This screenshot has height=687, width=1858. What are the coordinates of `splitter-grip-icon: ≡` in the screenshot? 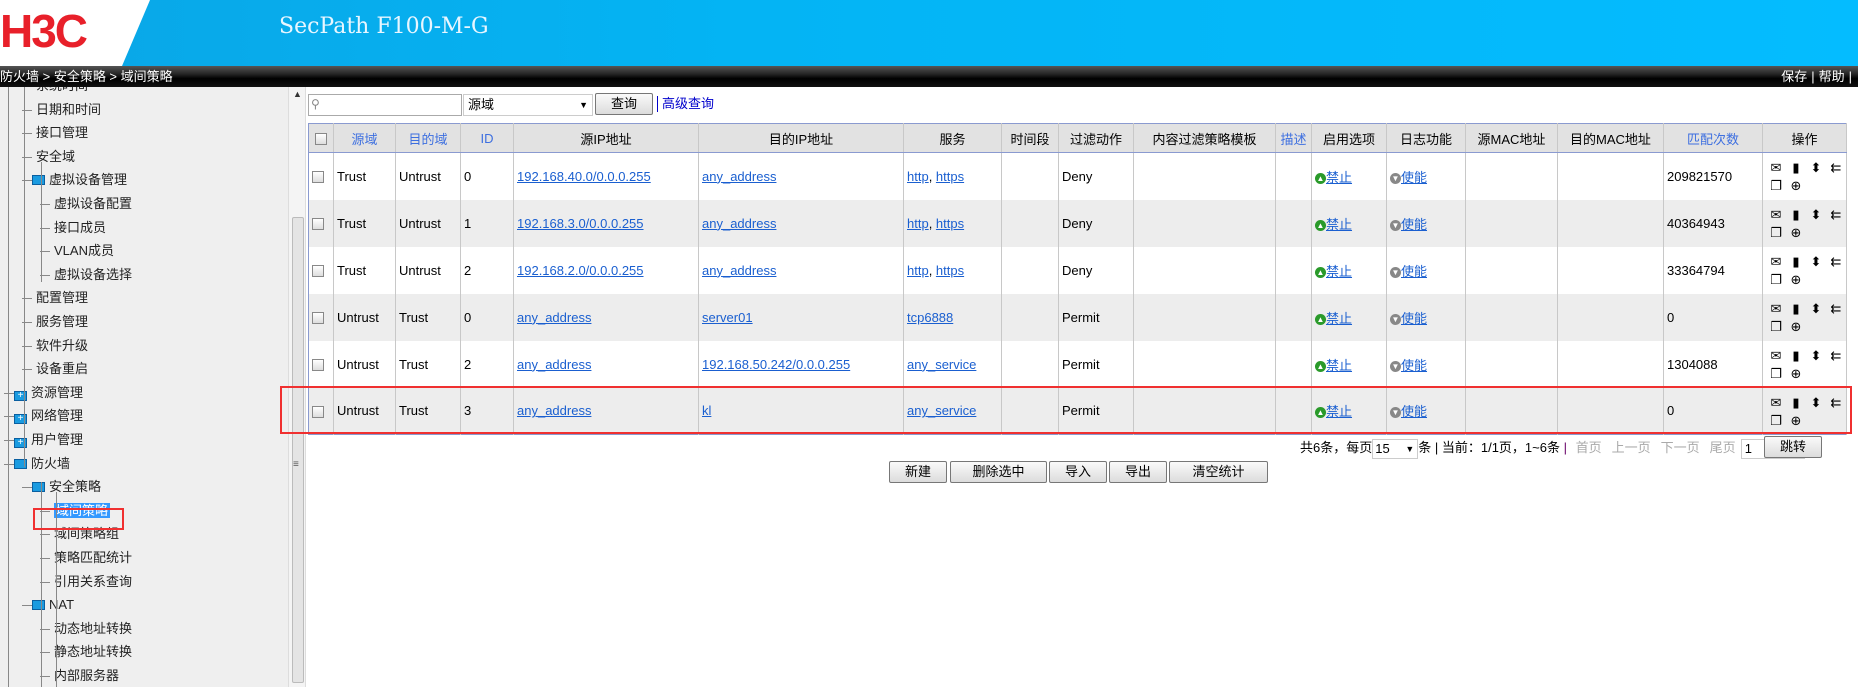 It's located at (296, 464).